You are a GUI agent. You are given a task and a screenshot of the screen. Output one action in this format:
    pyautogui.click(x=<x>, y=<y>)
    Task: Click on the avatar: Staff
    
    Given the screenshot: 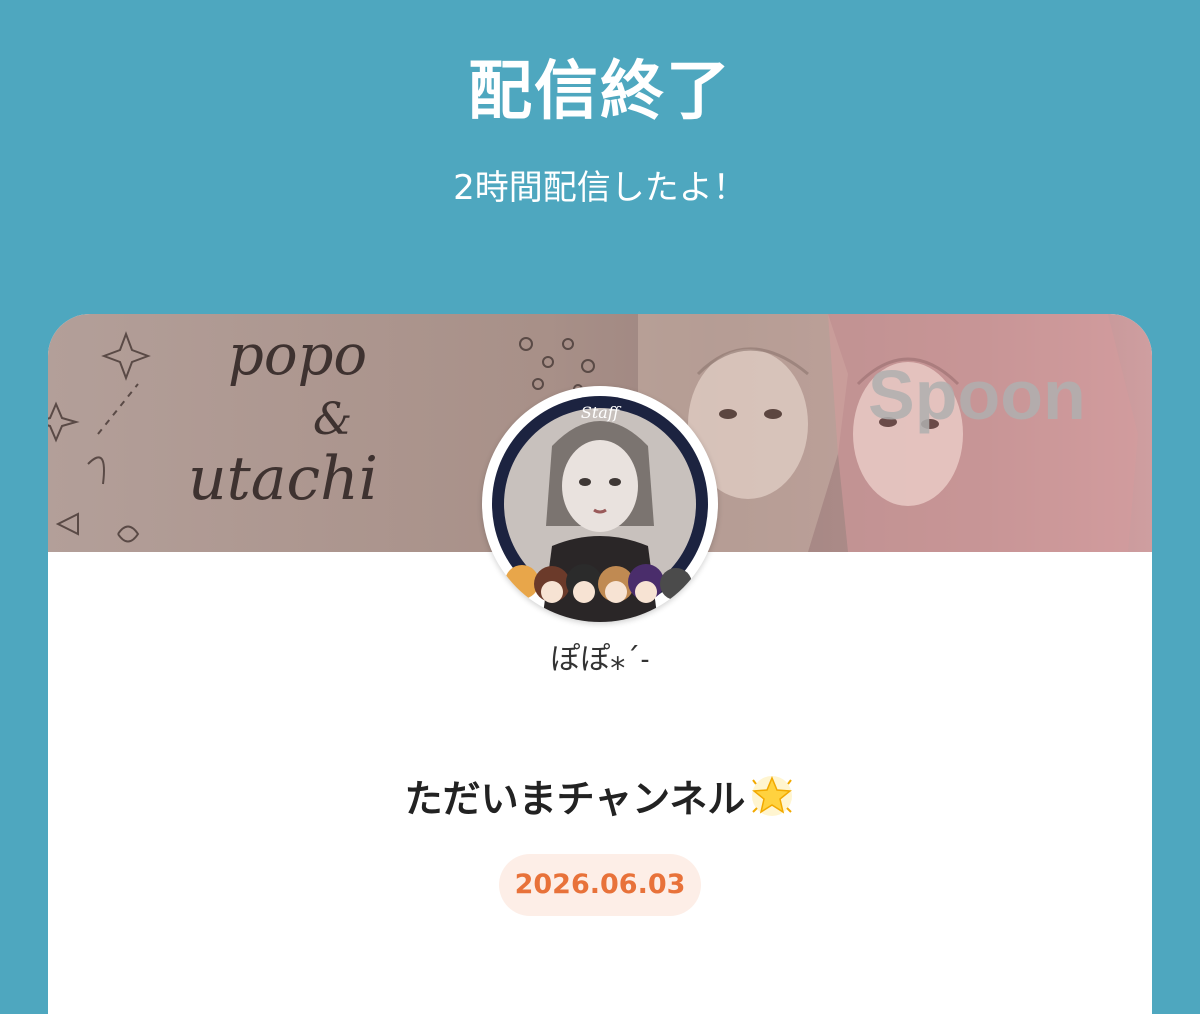 What is the action you would take?
    pyautogui.click(x=600, y=504)
    